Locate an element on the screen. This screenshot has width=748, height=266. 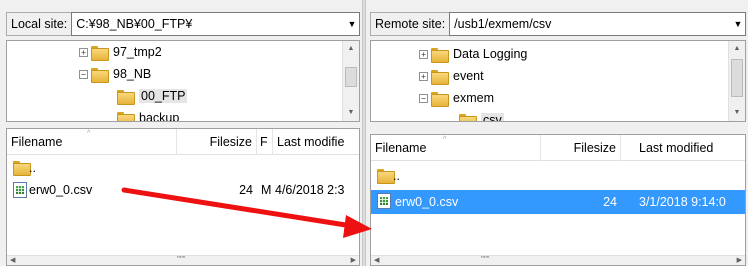
column-filetype: F is located at coordinates (265, 142).